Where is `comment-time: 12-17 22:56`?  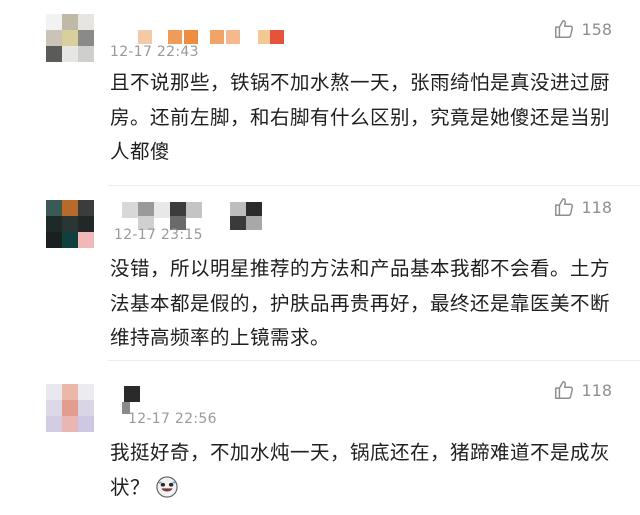 comment-time: 12-17 22:56 is located at coordinates (172, 419).